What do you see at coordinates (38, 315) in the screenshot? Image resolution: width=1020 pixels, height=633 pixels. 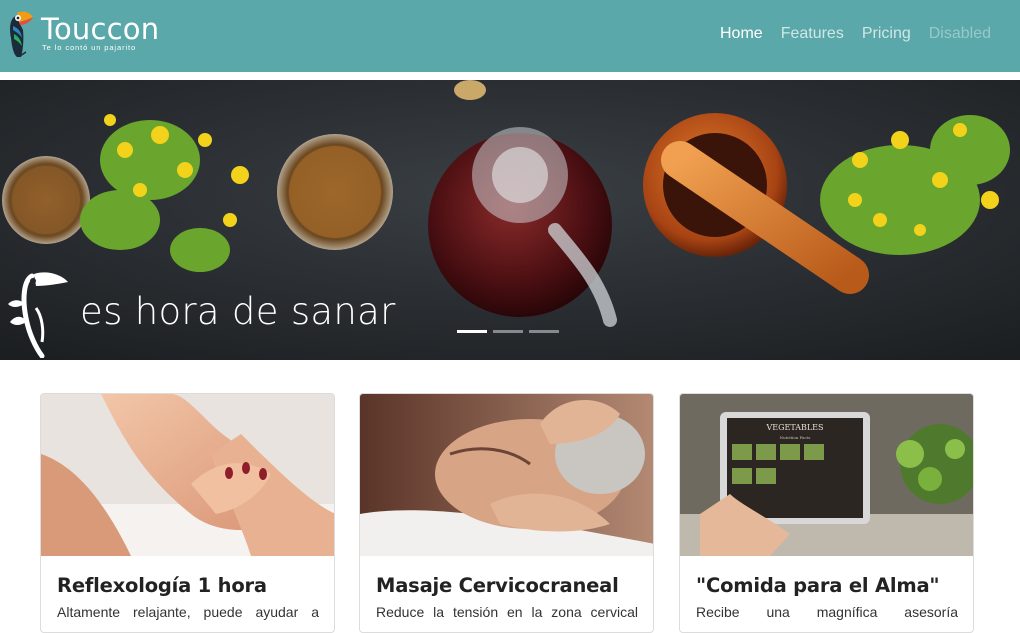 I see `toucan-icon` at bounding box center [38, 315].